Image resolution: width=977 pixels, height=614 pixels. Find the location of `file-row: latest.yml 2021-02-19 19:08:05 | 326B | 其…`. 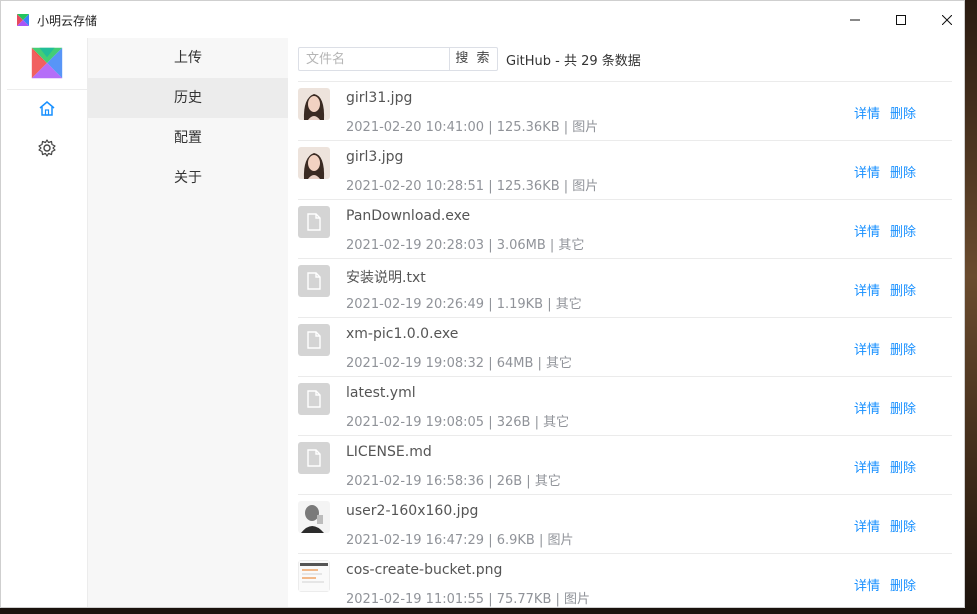

file-row: latest.yml 2021-02-19 19:08:05 | 326B | 其… is located at coordinates (625, 405).